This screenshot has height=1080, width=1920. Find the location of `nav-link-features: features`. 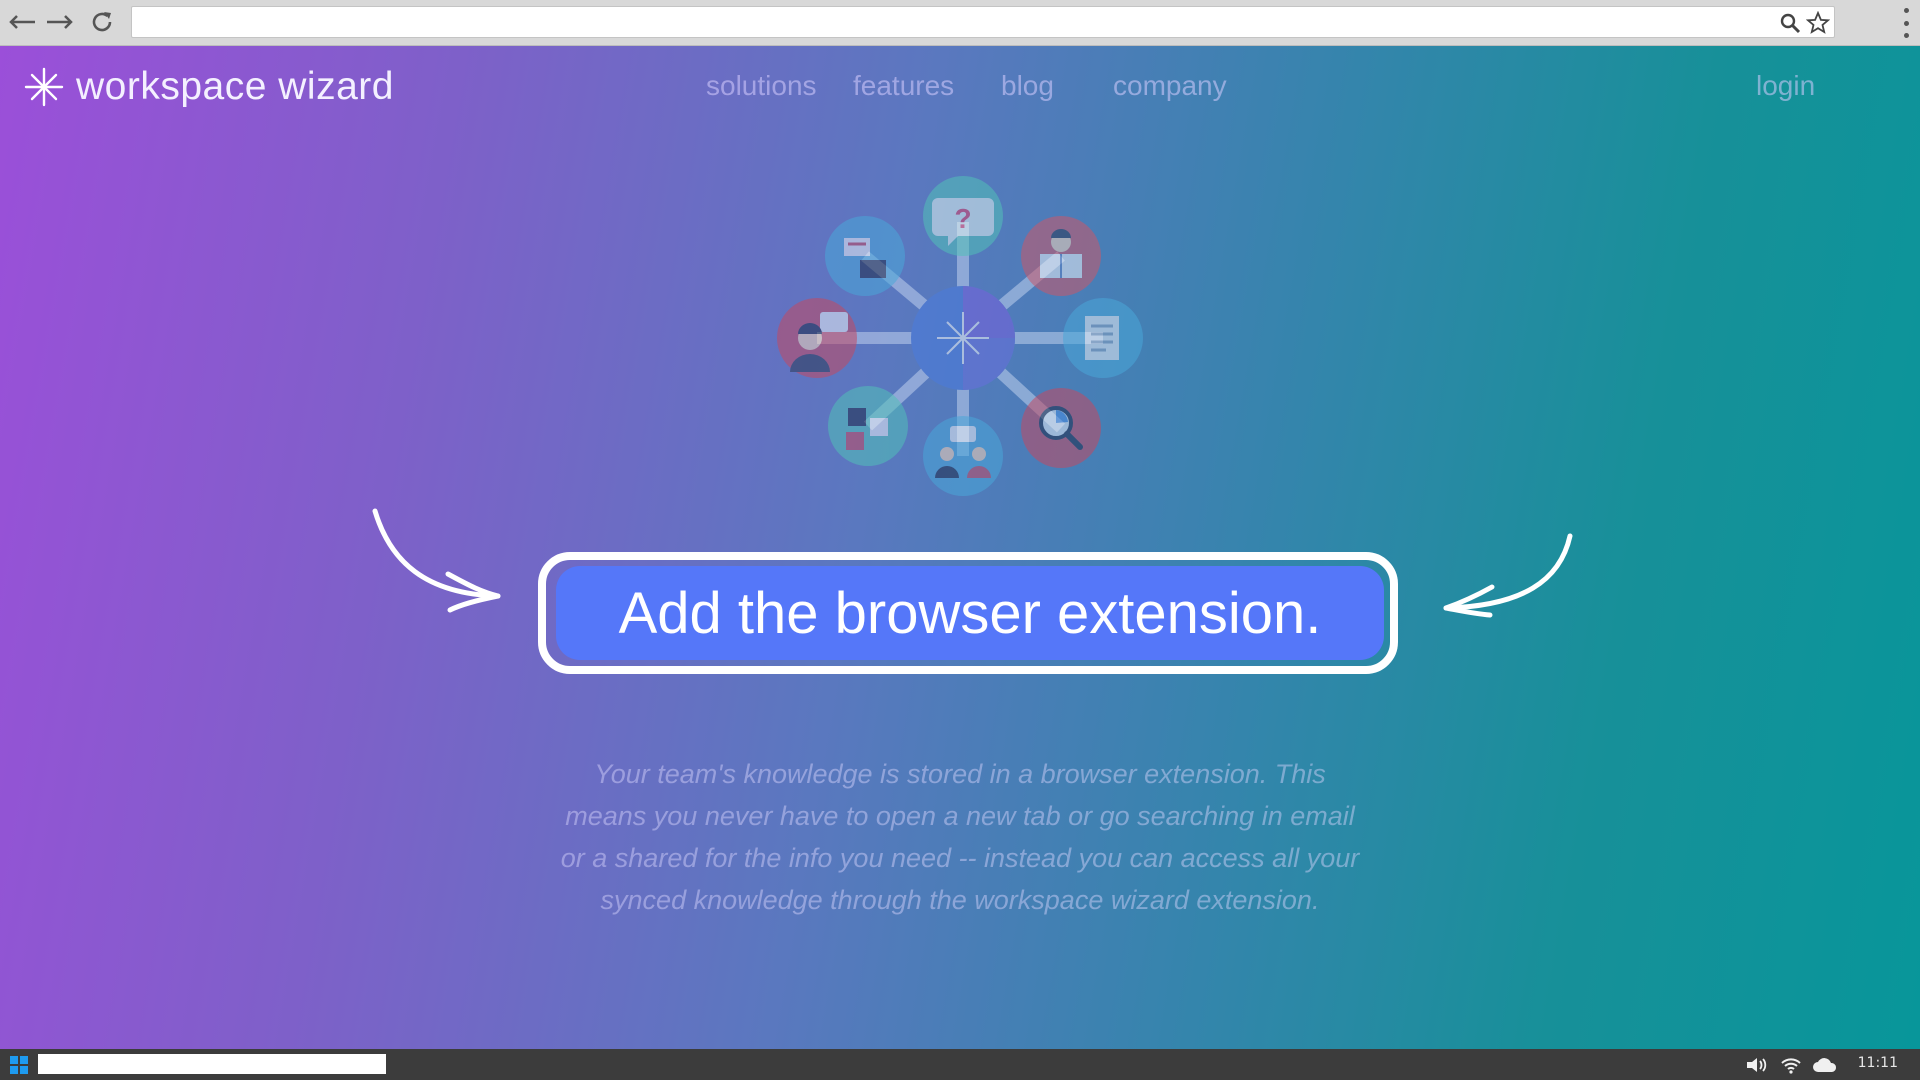

nav-link-features: features is located at coordinates (903, 86).